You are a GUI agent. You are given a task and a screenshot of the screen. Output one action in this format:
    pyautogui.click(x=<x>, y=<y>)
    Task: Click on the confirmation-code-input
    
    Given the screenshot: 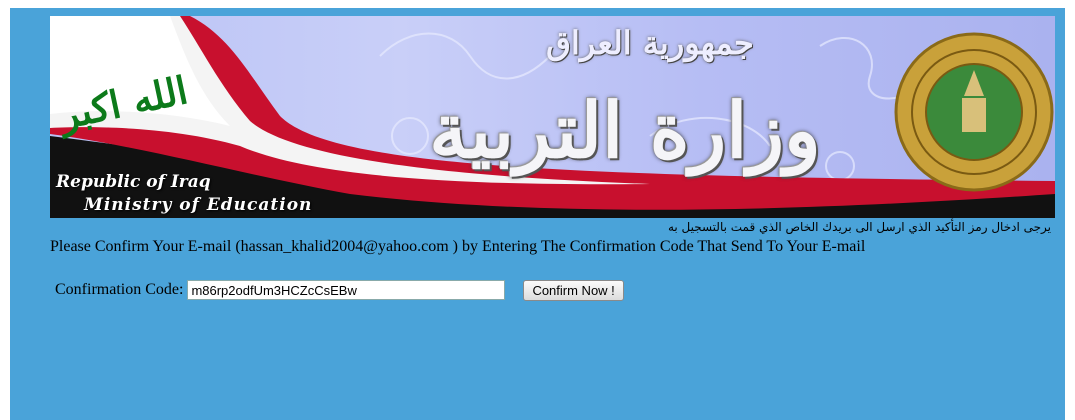 What is the action you would take?
    pyautogui.click(x=346, y=290)
    